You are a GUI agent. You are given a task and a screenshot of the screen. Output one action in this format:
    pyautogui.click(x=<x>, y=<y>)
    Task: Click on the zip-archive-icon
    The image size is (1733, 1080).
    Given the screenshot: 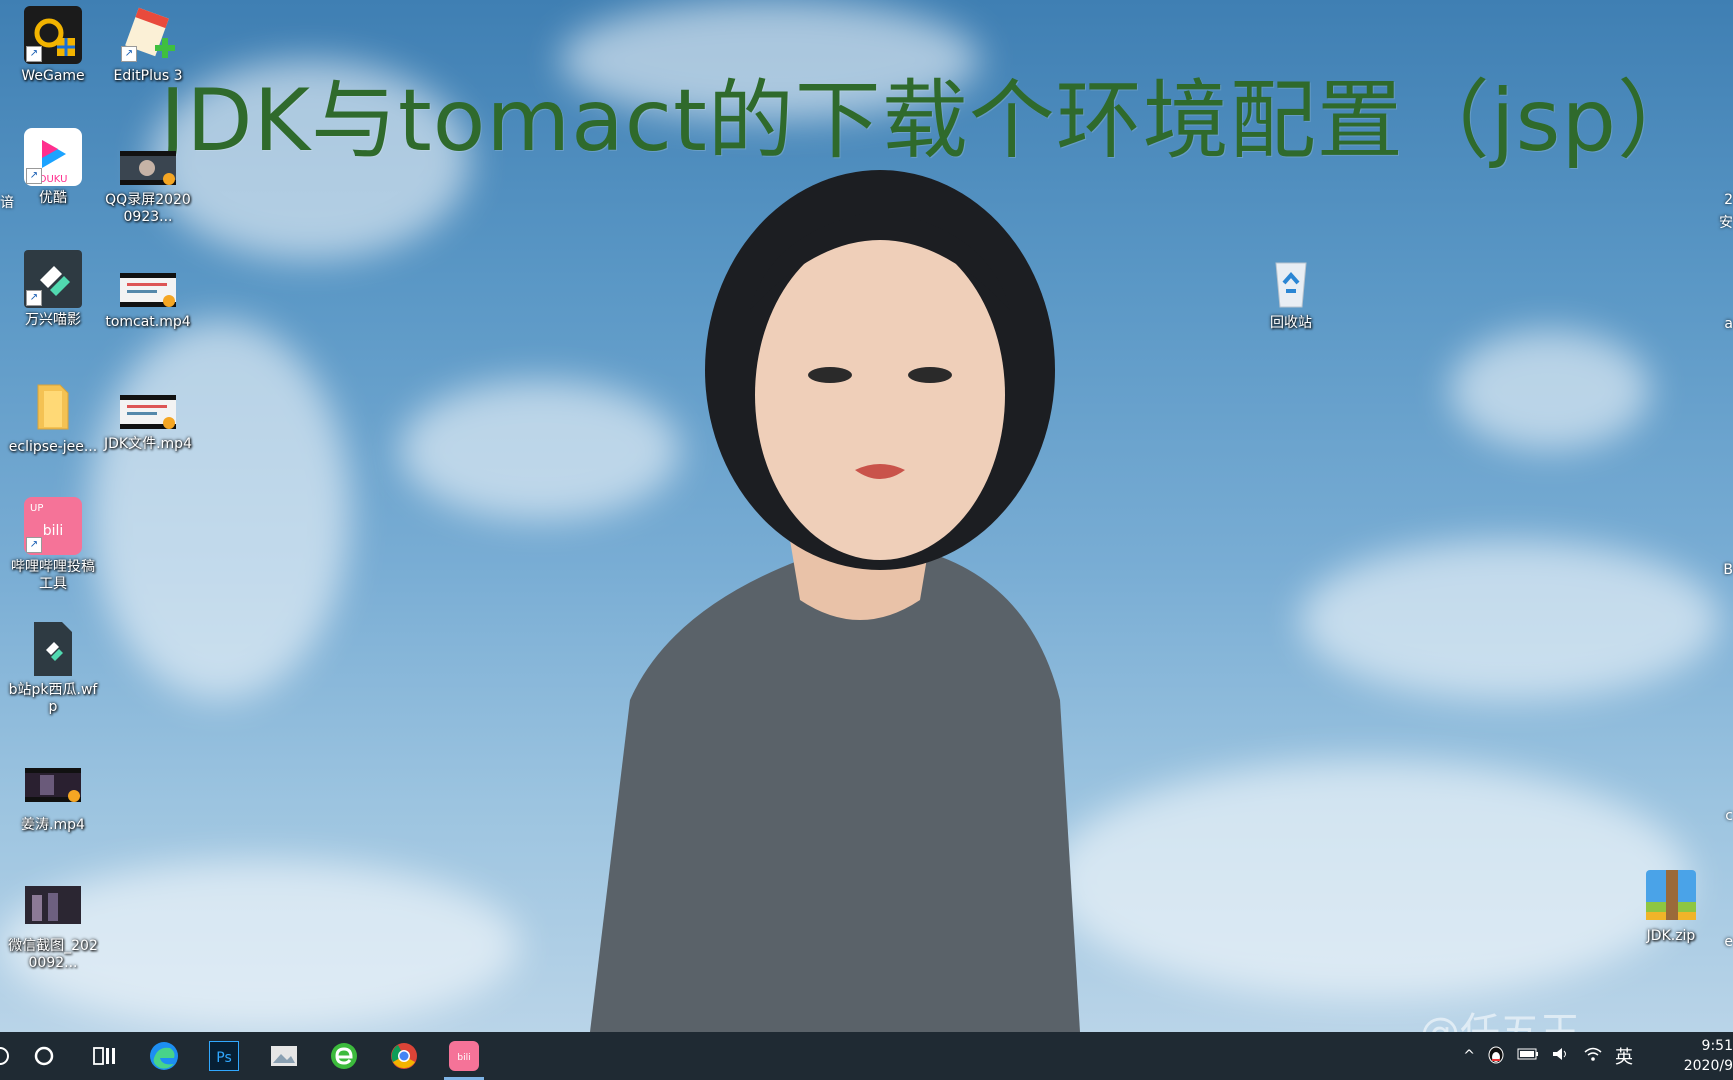 What is the action you would take?
    pyautogui.click(x=1671, y=895)
    